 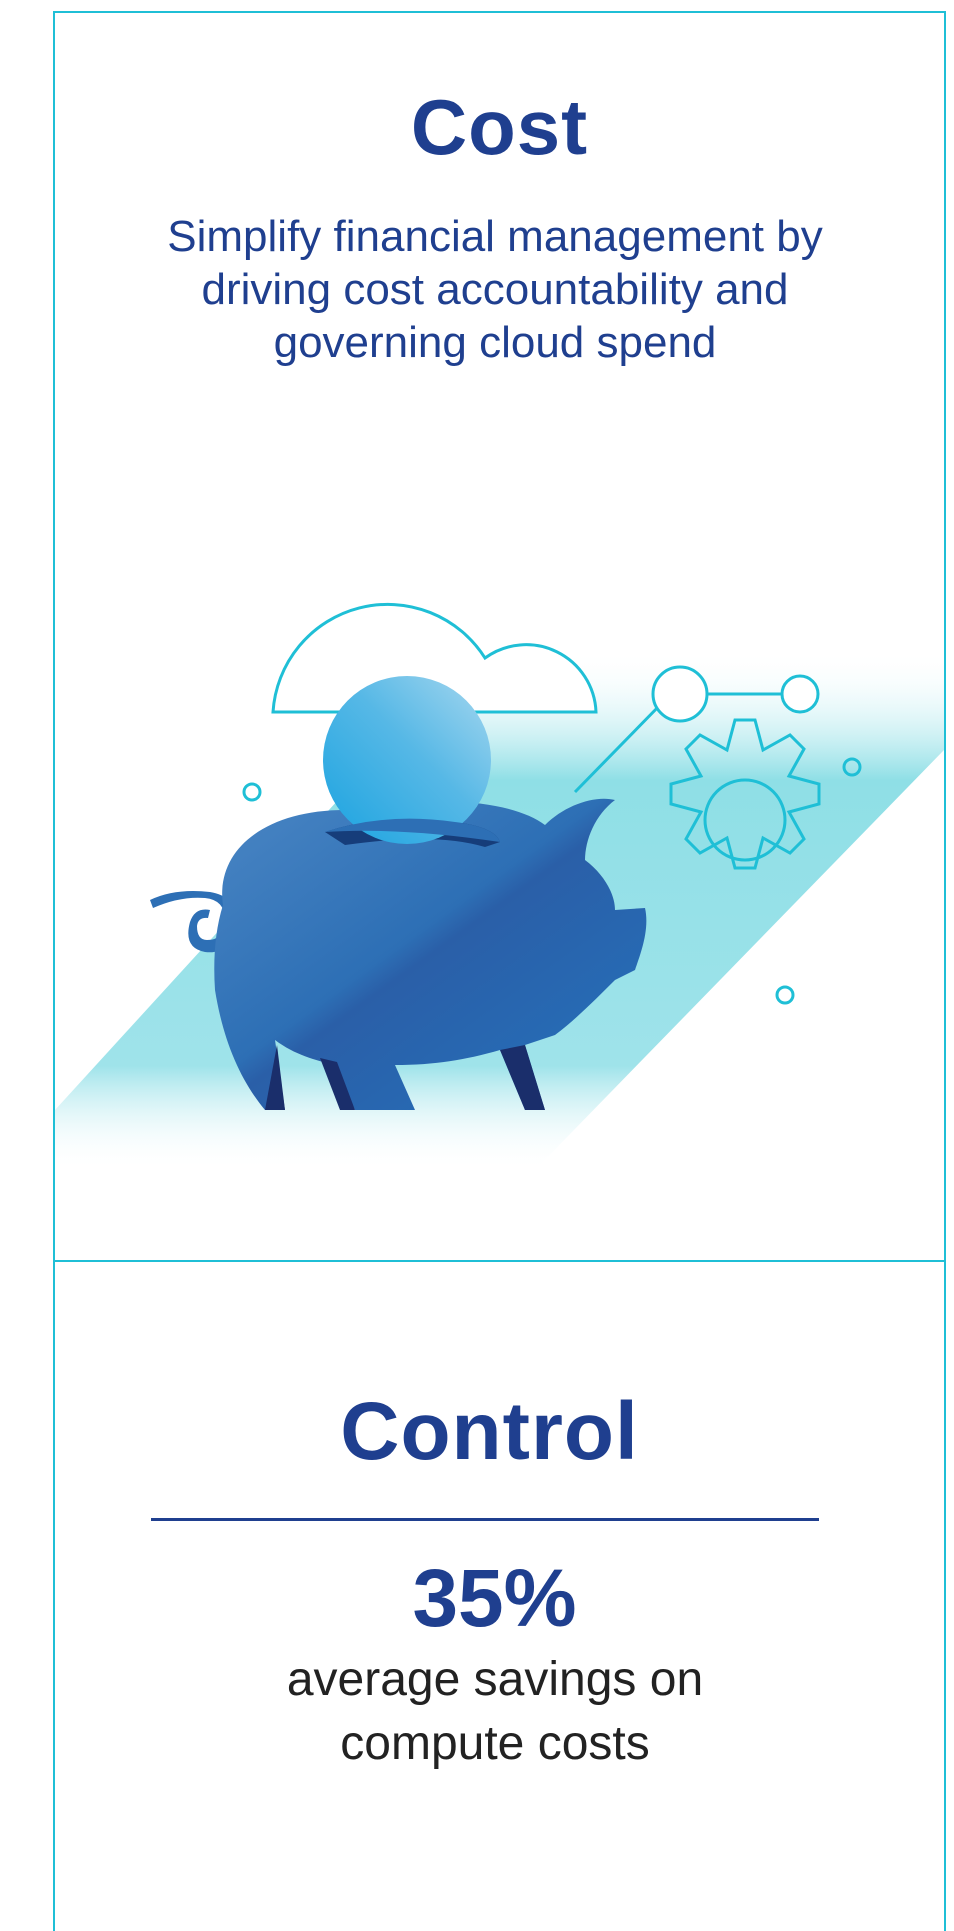 What do you see at coordinates (485, 1519) in the screenshot?
I see `control-underline` at bounding box center [485, 1519].